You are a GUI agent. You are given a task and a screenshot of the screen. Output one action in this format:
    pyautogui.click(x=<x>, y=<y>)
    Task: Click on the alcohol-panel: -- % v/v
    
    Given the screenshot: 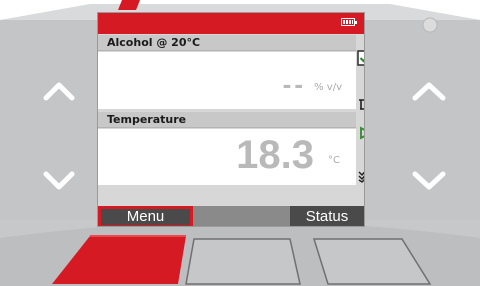 What is the action you would take?
    pyautogui.click(x=227, y=80)
    